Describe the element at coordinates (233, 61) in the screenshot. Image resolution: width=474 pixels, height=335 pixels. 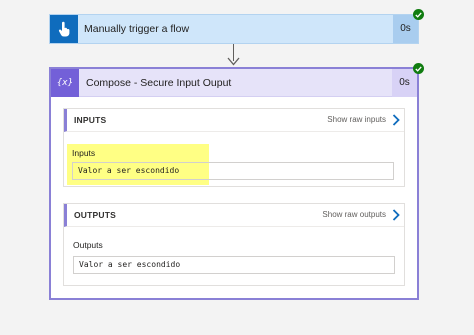
I see `arrow-down-icon` at that location.